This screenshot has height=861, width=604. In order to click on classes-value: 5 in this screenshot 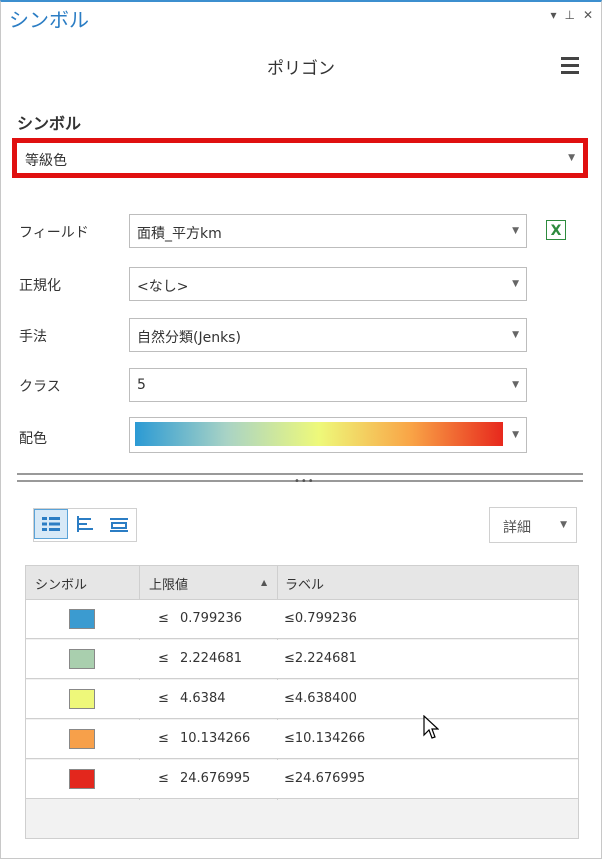, I will do `click(141, 385)`.